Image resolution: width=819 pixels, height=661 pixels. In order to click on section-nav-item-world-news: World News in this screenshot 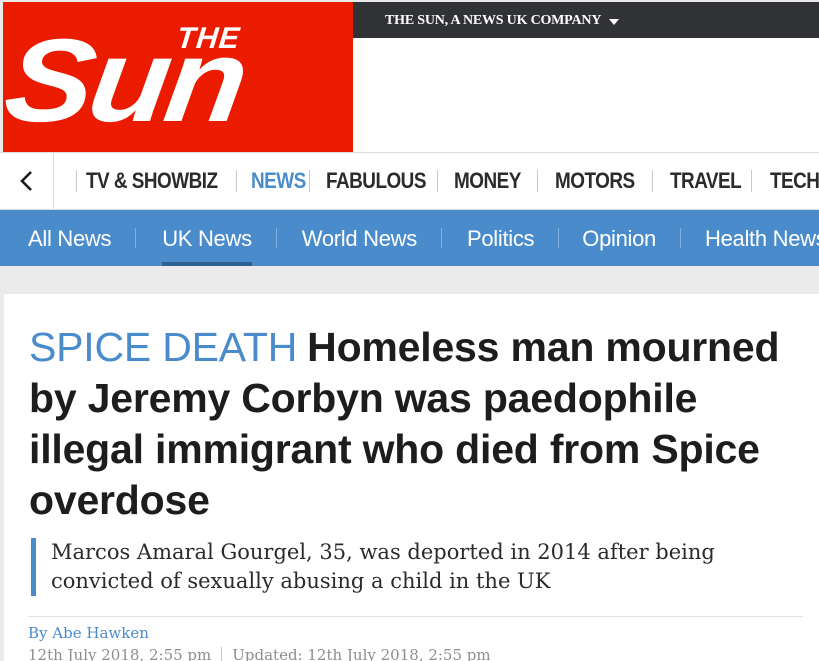, I will do `click(359, 238)`.